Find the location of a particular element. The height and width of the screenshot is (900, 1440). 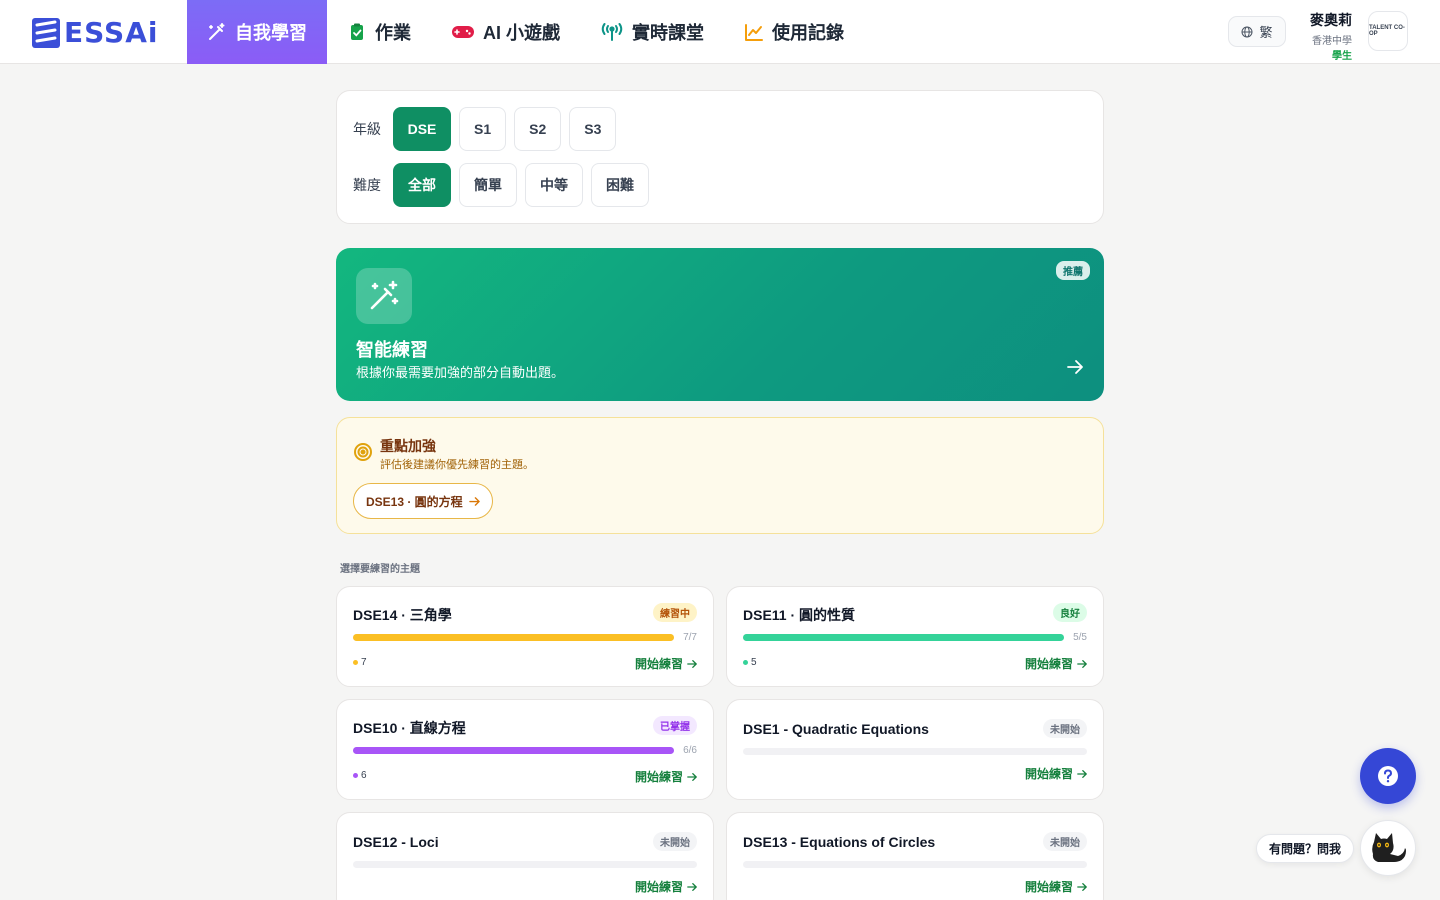

status-badge: 良好 is located at coordinates (1070, 612).